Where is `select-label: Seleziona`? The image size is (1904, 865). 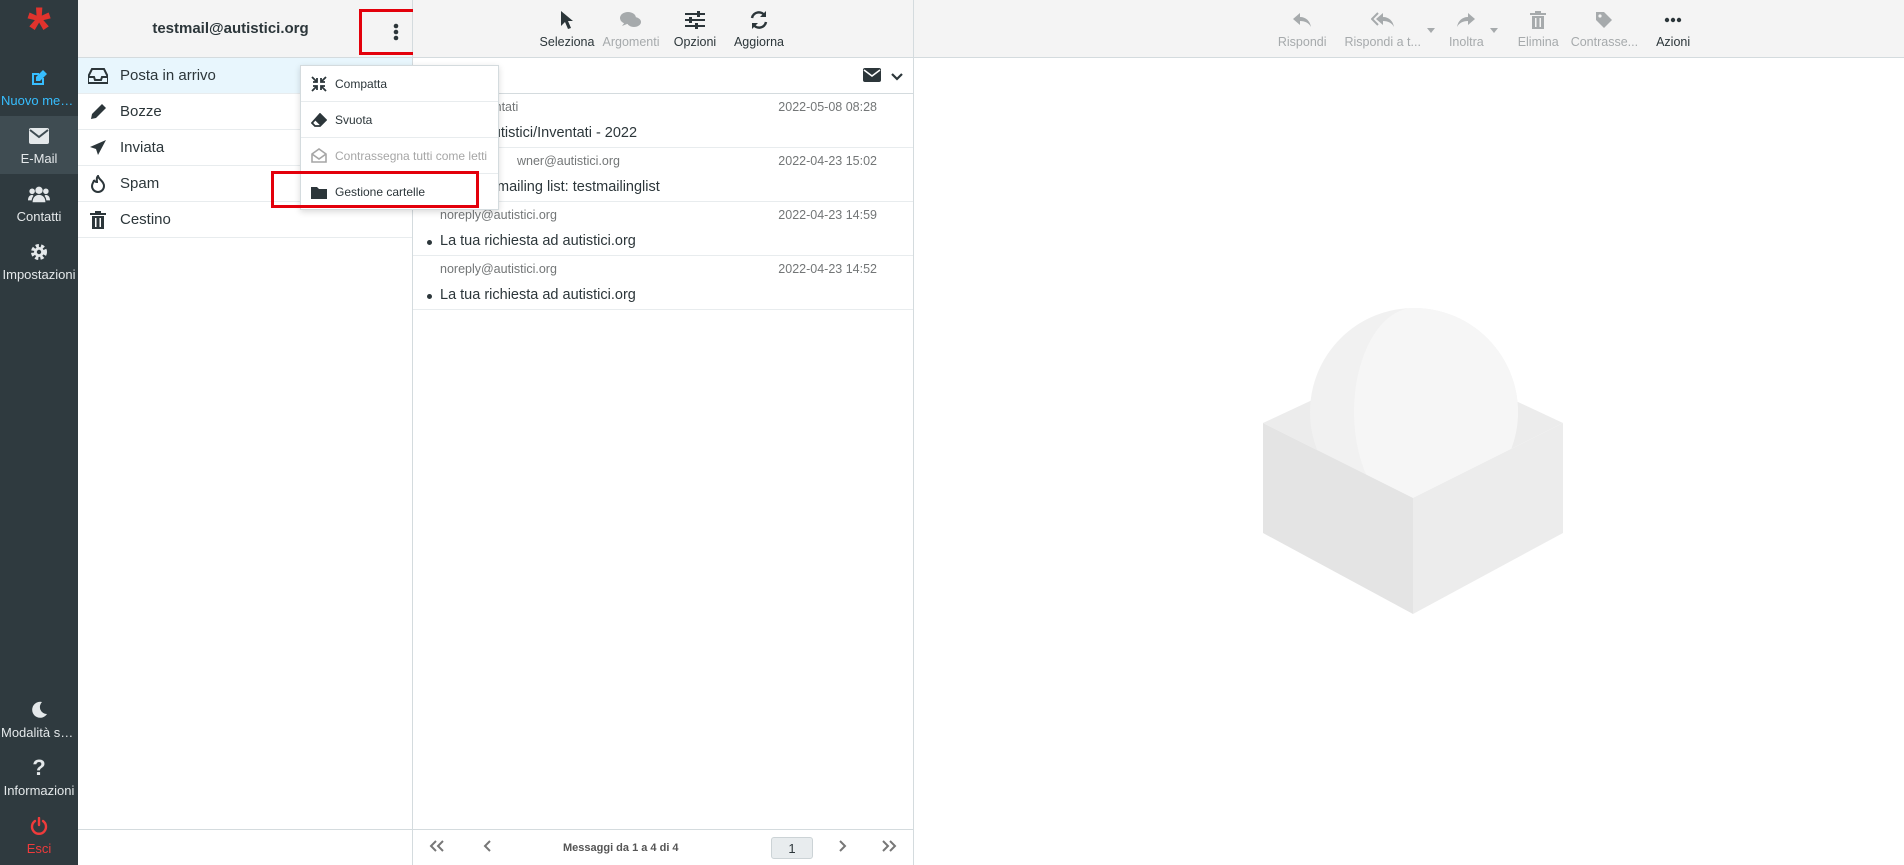
select-label: Seleziona is located at coordinates (567, 41).